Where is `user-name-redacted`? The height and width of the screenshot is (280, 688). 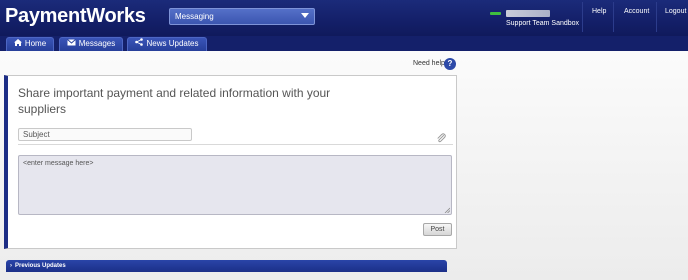 user-name-redacted is located at coordinates (528, 13).